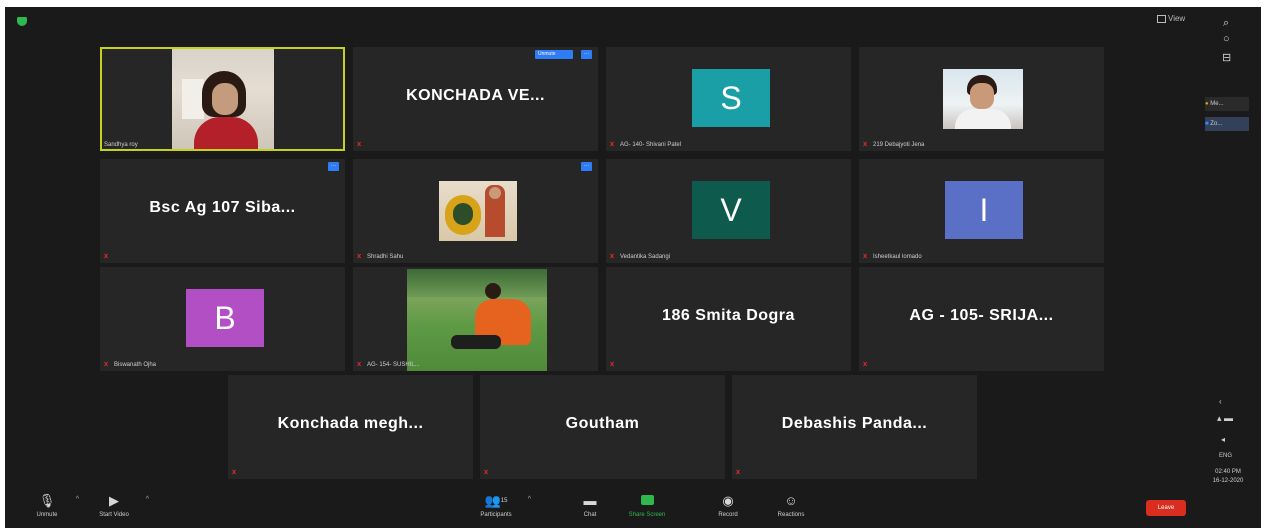 The width and height of the screenshot is (1266, 532). I want to click on participant-name-label: ⅹ Isheetkaul lomado, so click(892, 256).